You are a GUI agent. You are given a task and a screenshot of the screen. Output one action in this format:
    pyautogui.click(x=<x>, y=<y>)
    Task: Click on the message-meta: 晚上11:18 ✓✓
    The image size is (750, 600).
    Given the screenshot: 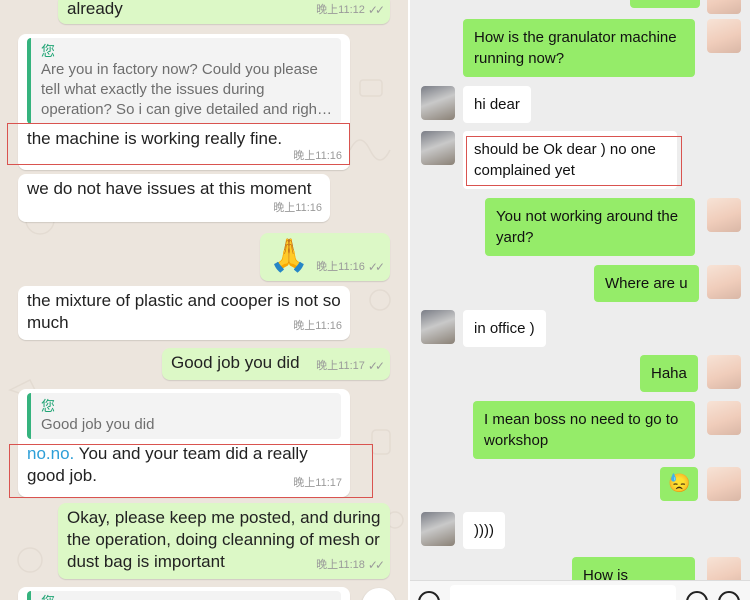 What is the action you would take?
    pyautogui.click(x=350, y=565)
    